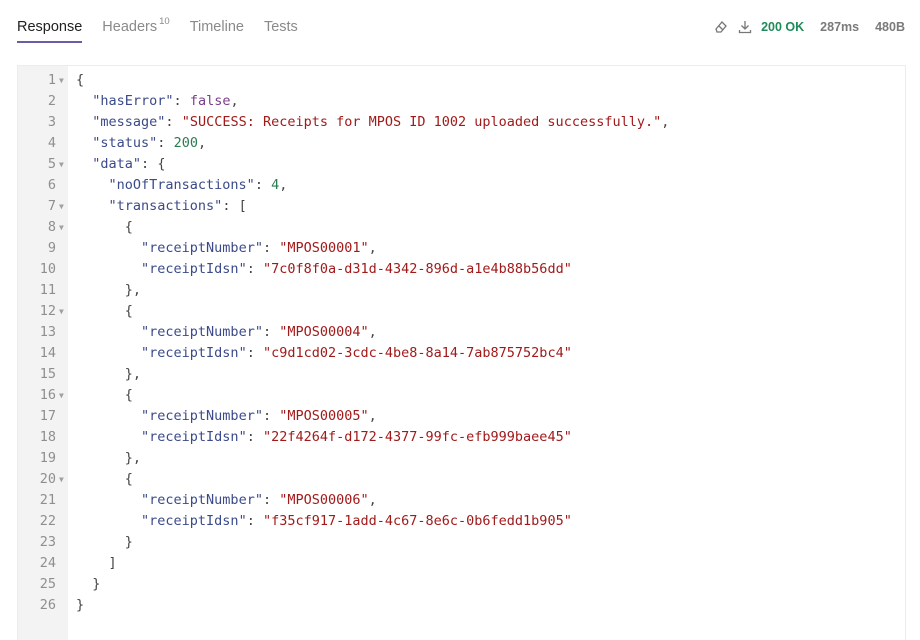  What do you see at coordinates (461, 458) in the screenshot?
I see `code-line: 19 },` at bounding box center [461, 458].